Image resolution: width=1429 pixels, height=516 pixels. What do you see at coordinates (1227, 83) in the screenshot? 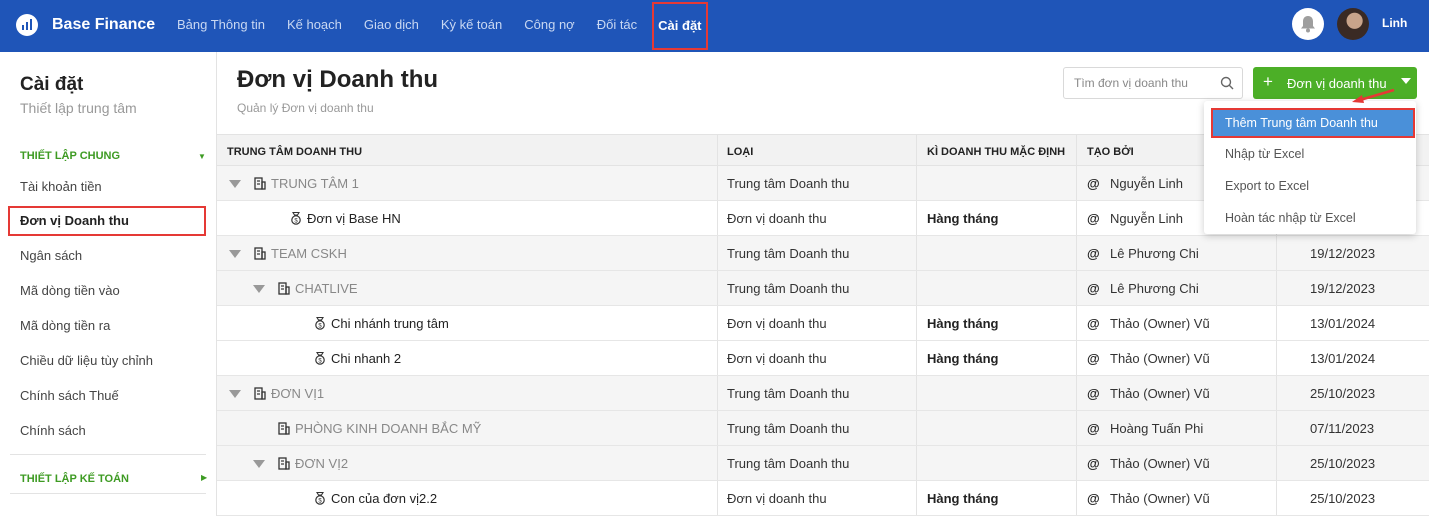
I see `search-icon` at bounding box center [1227, 83].